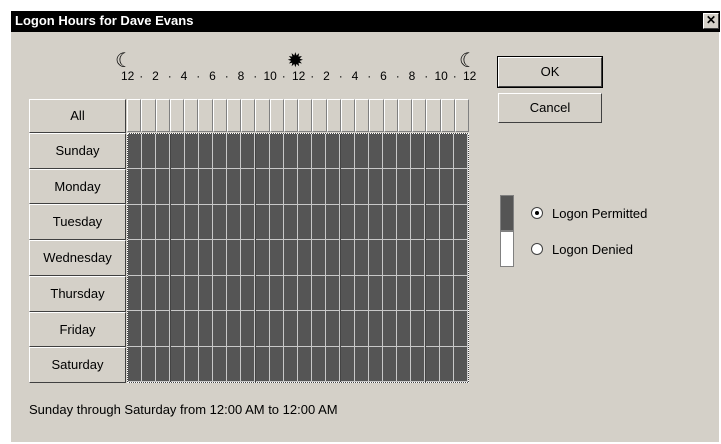 This screenshot has width=721, height=444. I want to click on day-row-button-monday: Monday, so click(77, 186).